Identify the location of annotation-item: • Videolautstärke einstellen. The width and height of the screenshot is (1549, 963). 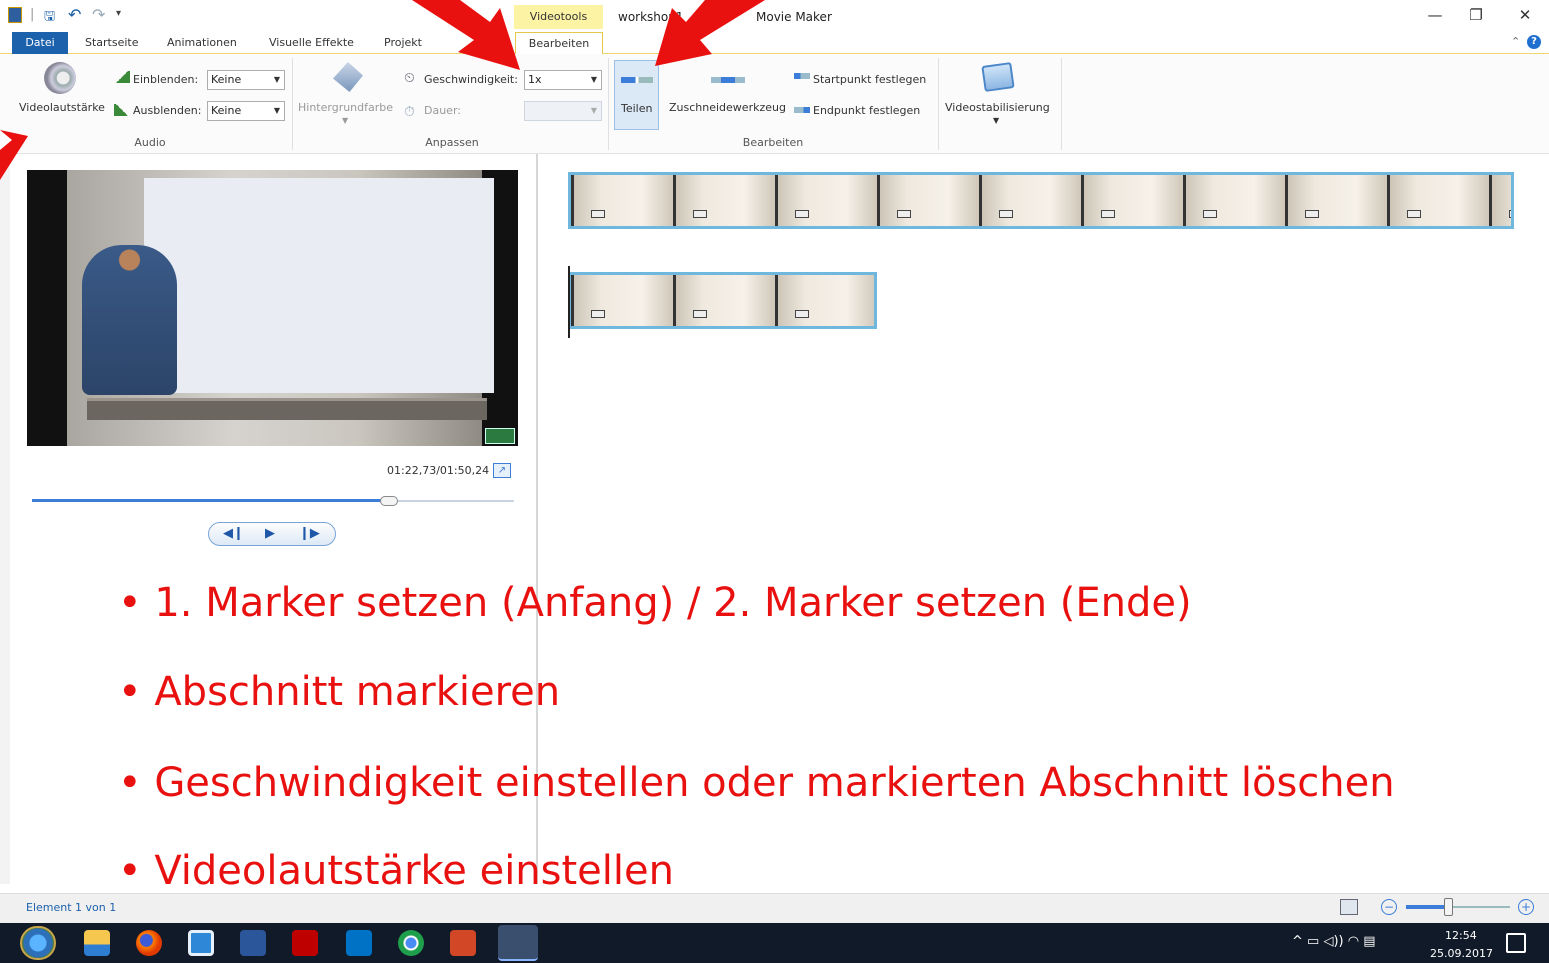
(396, 871).